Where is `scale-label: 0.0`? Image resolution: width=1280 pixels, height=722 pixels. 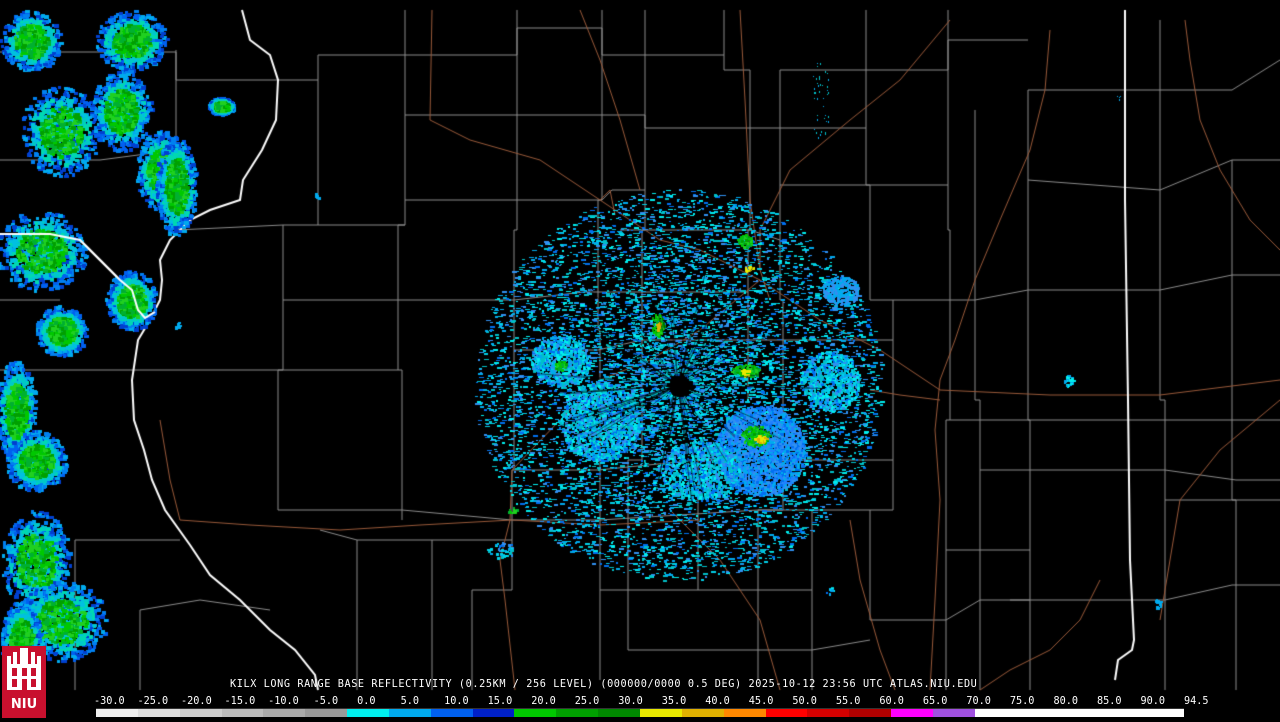 scale-label: 0.0 is located at coordinates (366, 701).